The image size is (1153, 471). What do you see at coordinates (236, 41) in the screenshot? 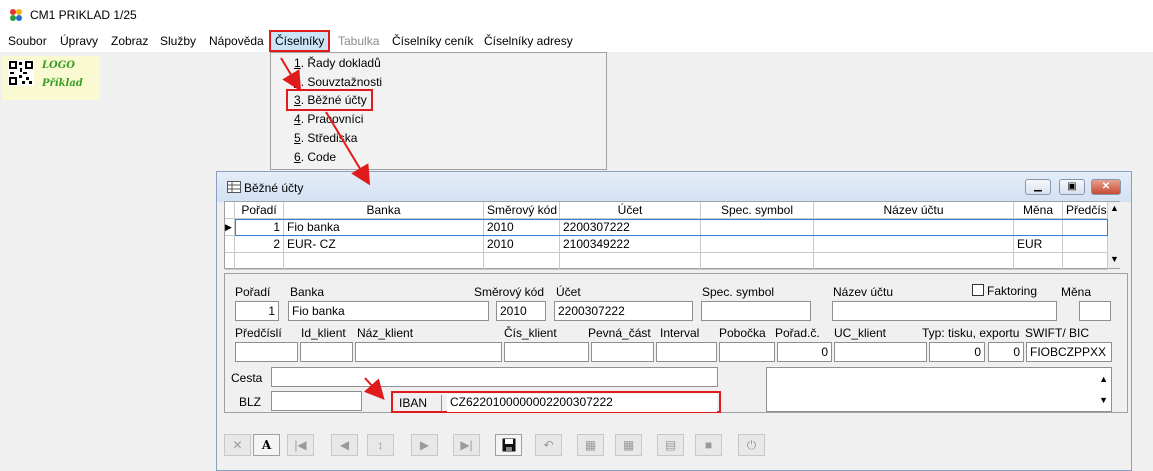
I see `menu-napoveda: Nápověda` at bounding box center [236, 41].